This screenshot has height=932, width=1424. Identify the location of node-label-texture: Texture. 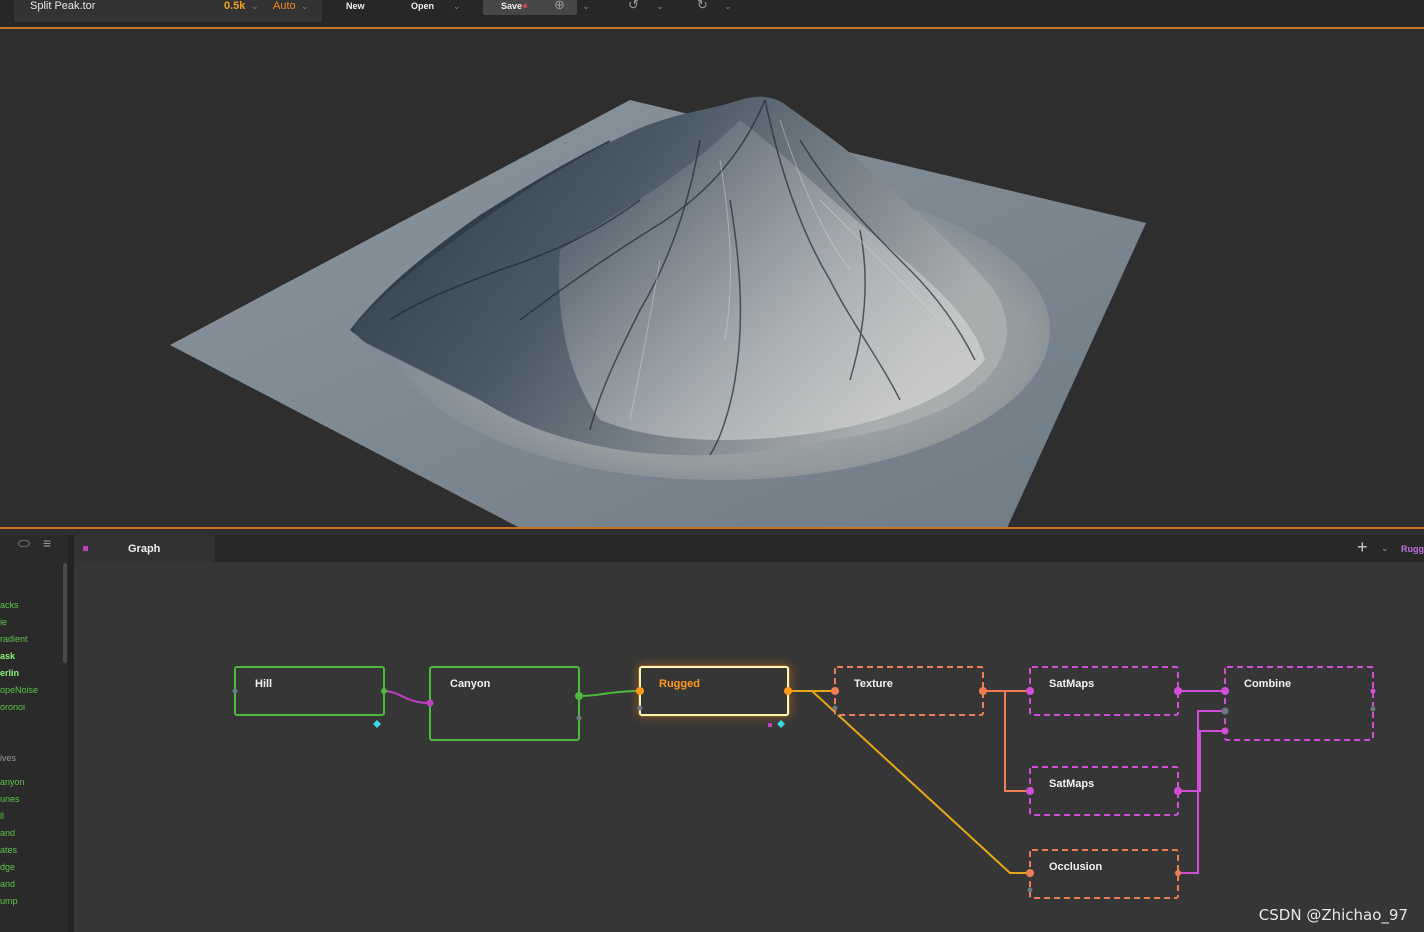
(873, 684).